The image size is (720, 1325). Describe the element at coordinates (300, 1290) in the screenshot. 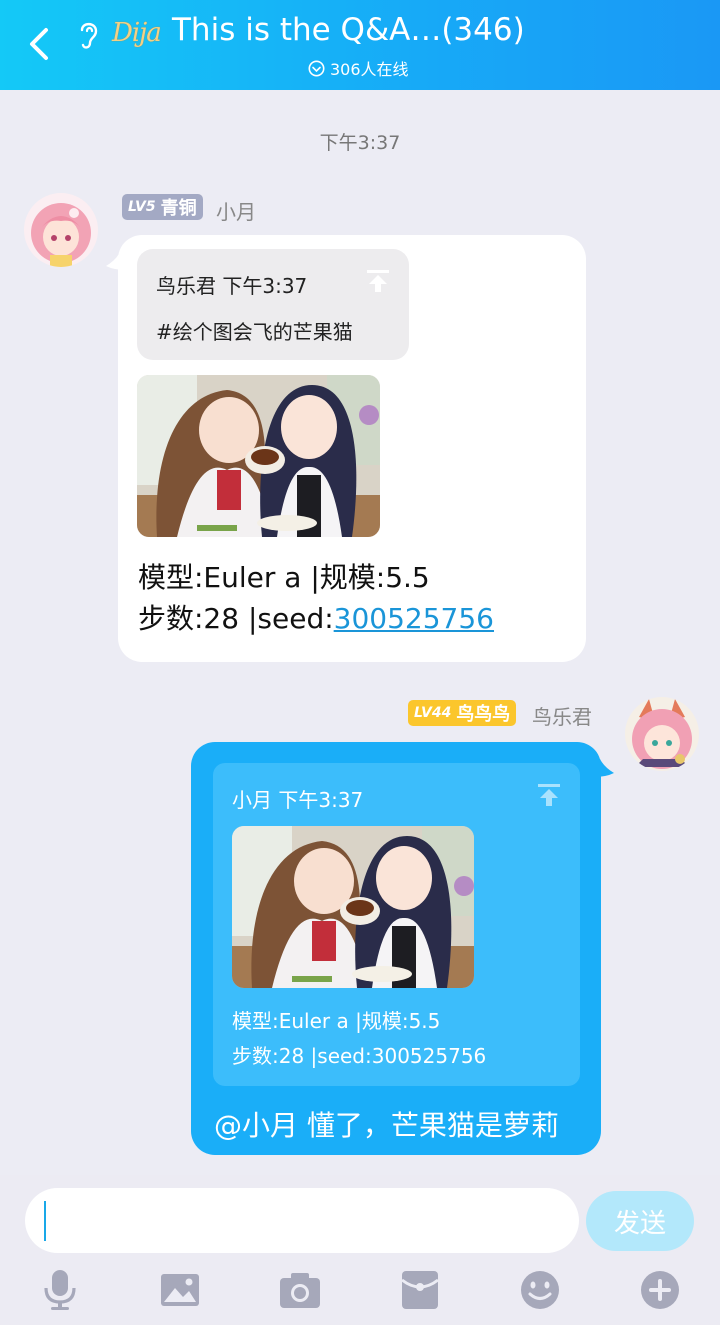

I see `camera-icon` at that location.